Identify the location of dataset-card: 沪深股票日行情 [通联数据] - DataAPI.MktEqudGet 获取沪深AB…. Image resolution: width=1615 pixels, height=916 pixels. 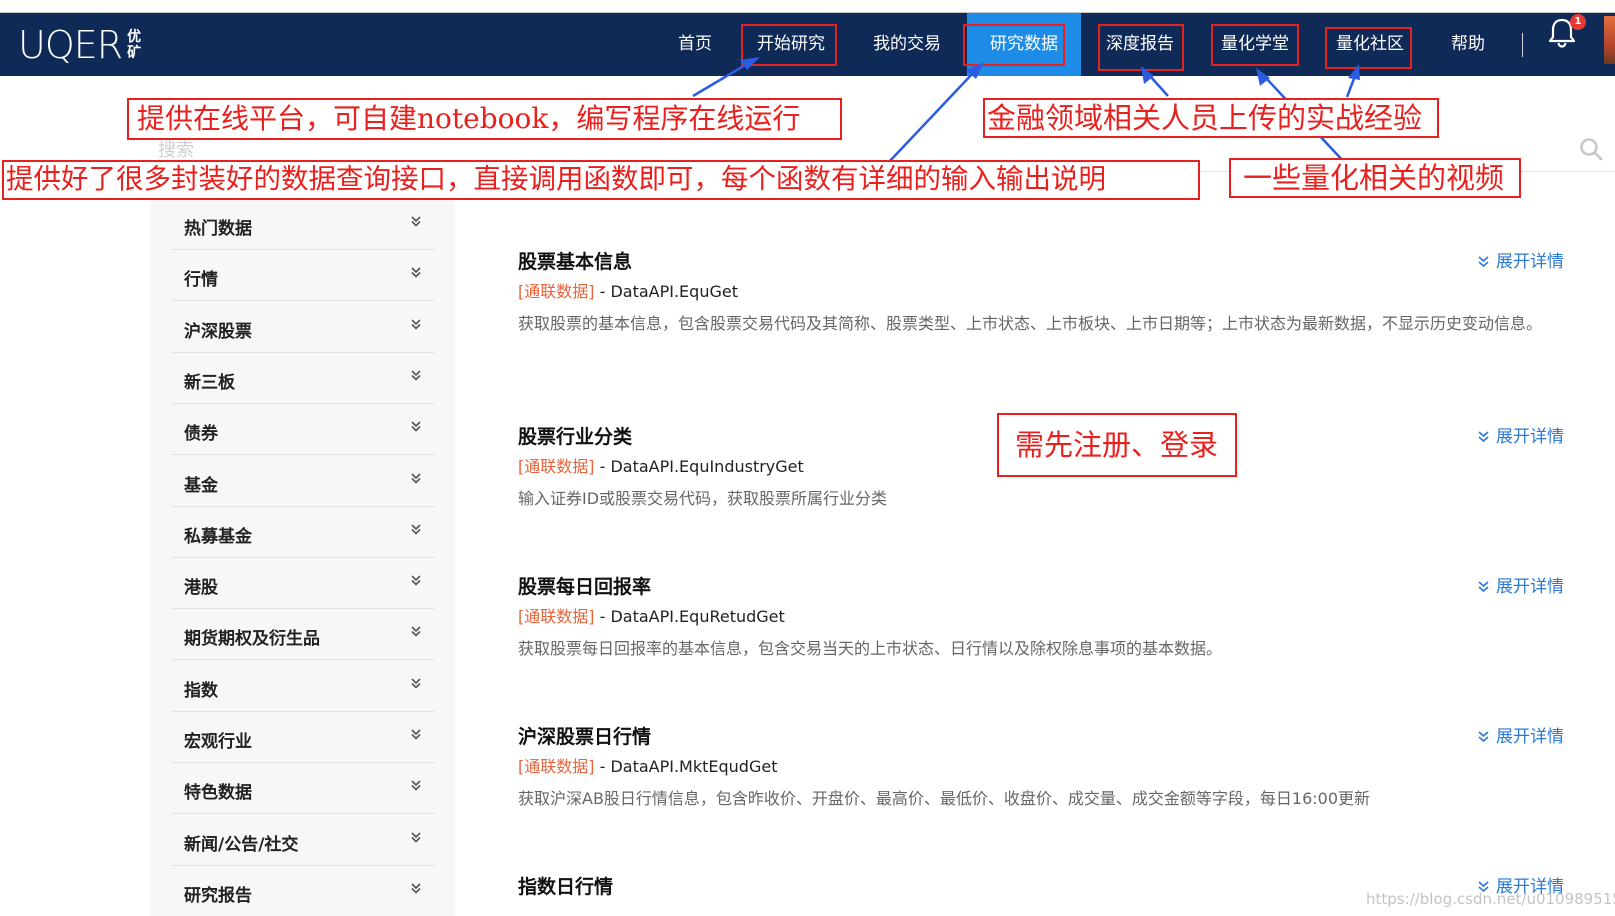
(1048, 768).